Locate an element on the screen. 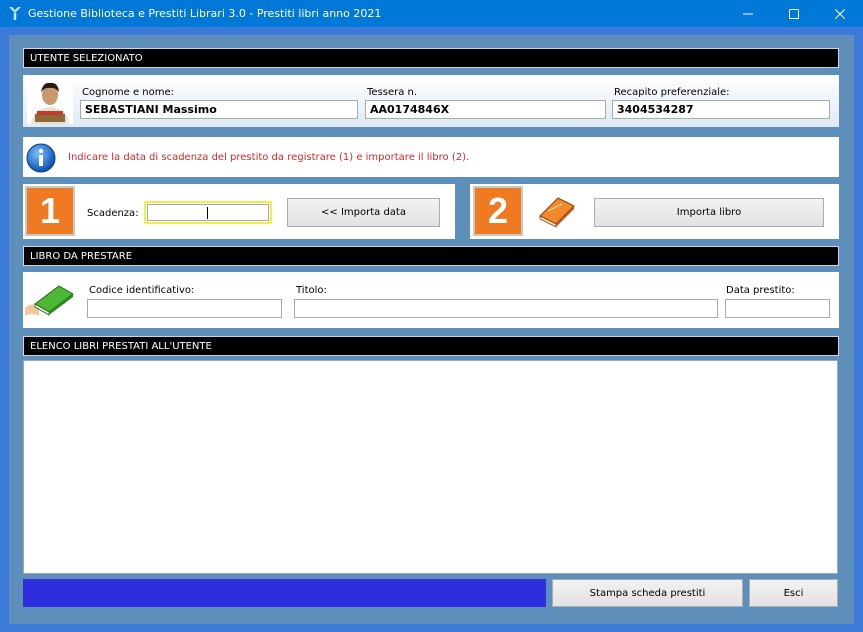 This screenshot has width=863, height=632. deadline-input-frame is located at coordinates (208, 212).